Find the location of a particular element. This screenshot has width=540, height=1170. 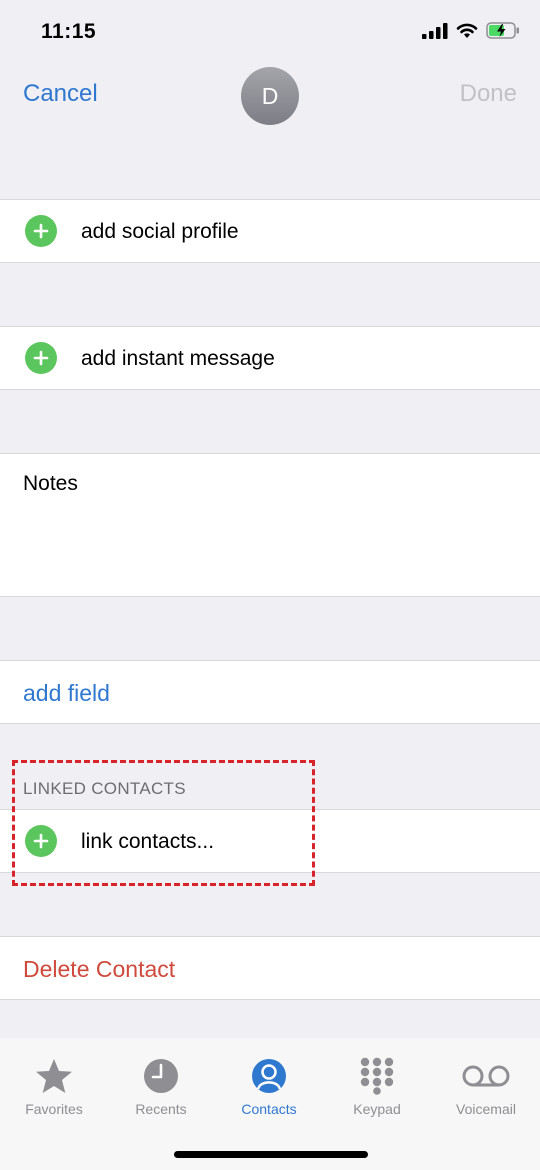

add-field-row: add field is located at coordinates (270, 692).